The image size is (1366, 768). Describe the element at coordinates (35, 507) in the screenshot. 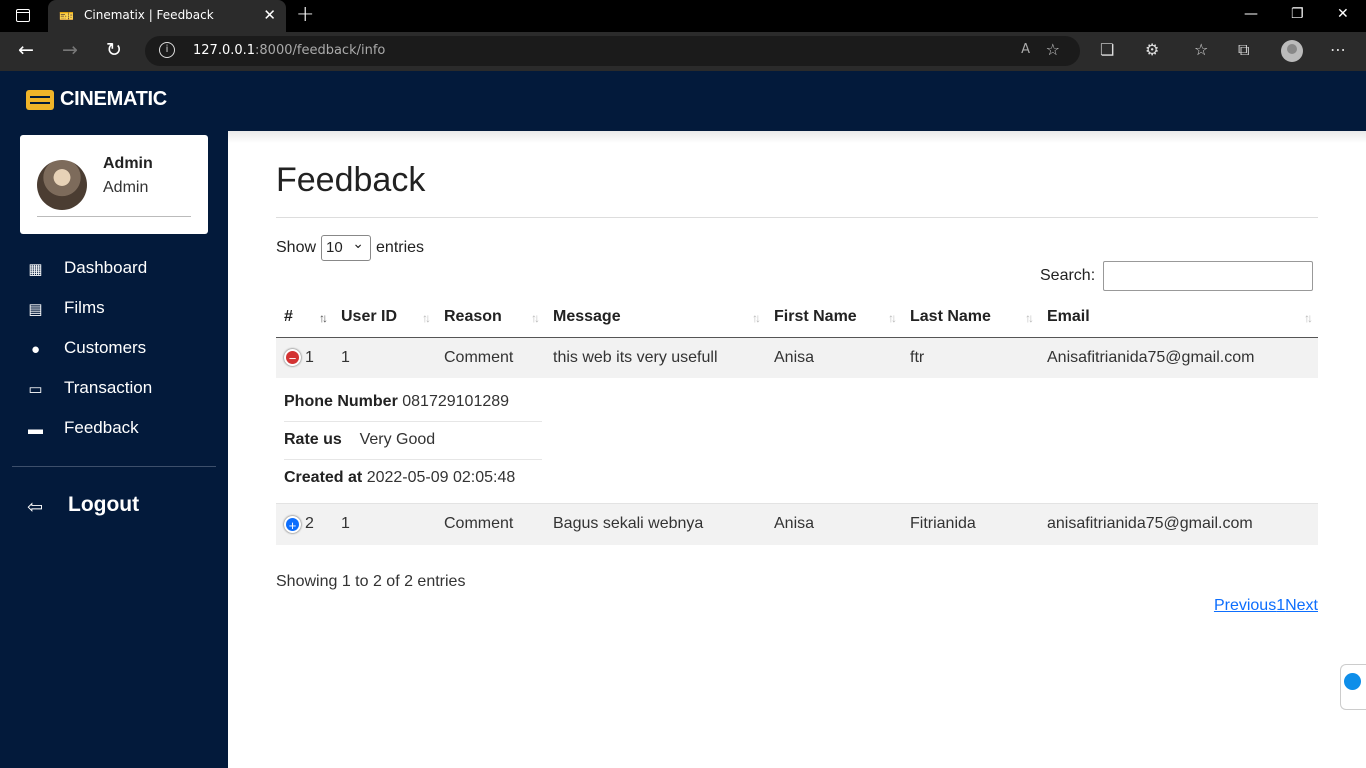

I see `logout-icon: ⇦` at that location.